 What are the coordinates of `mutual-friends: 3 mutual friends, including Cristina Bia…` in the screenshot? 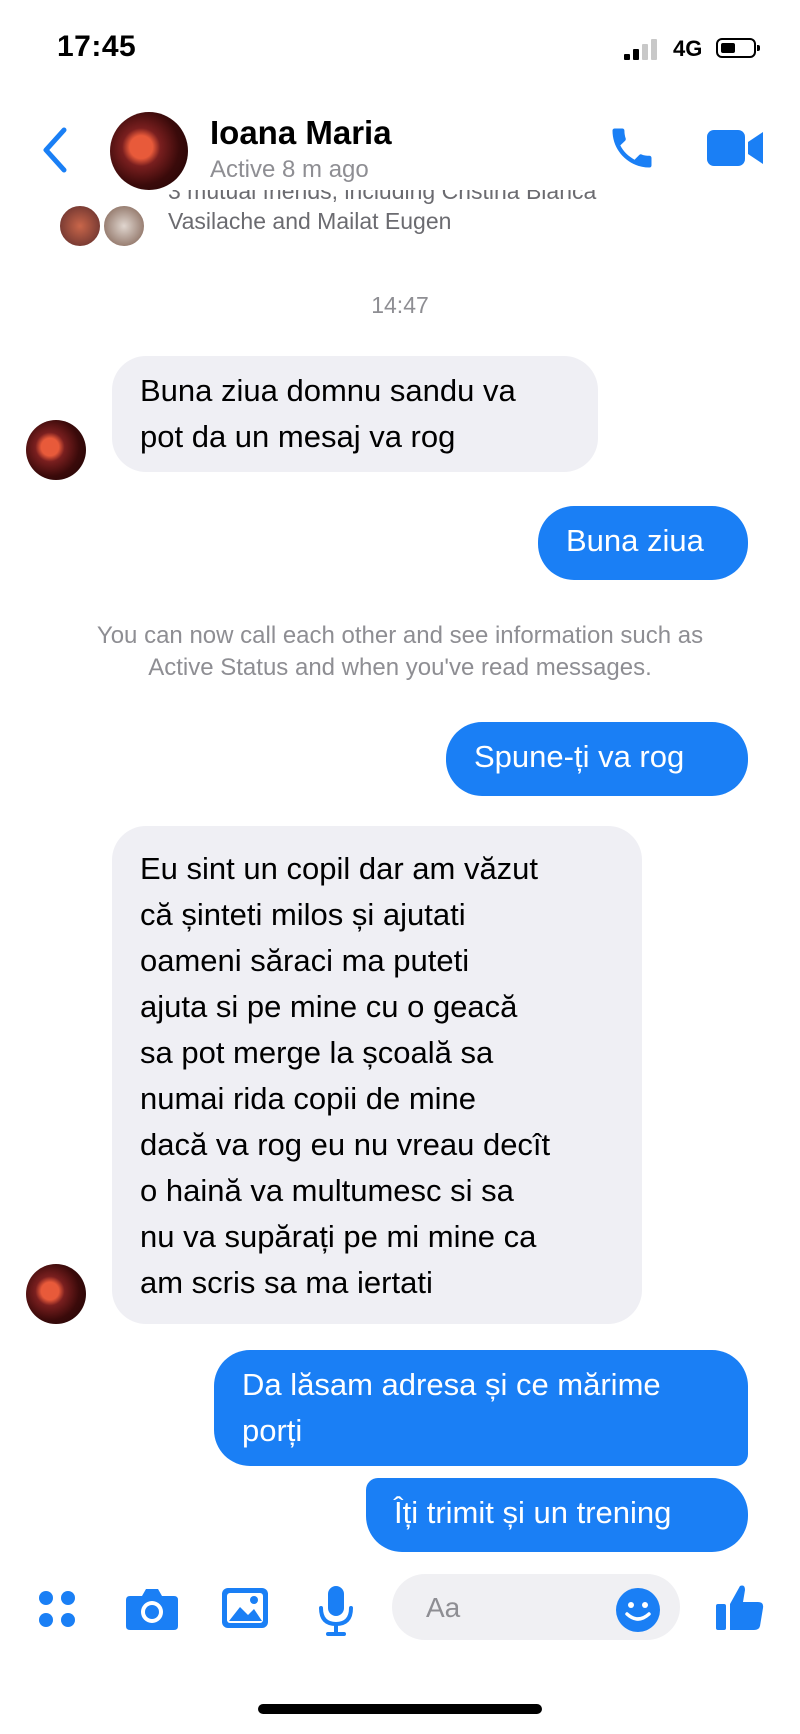 It's located at (400, 220).